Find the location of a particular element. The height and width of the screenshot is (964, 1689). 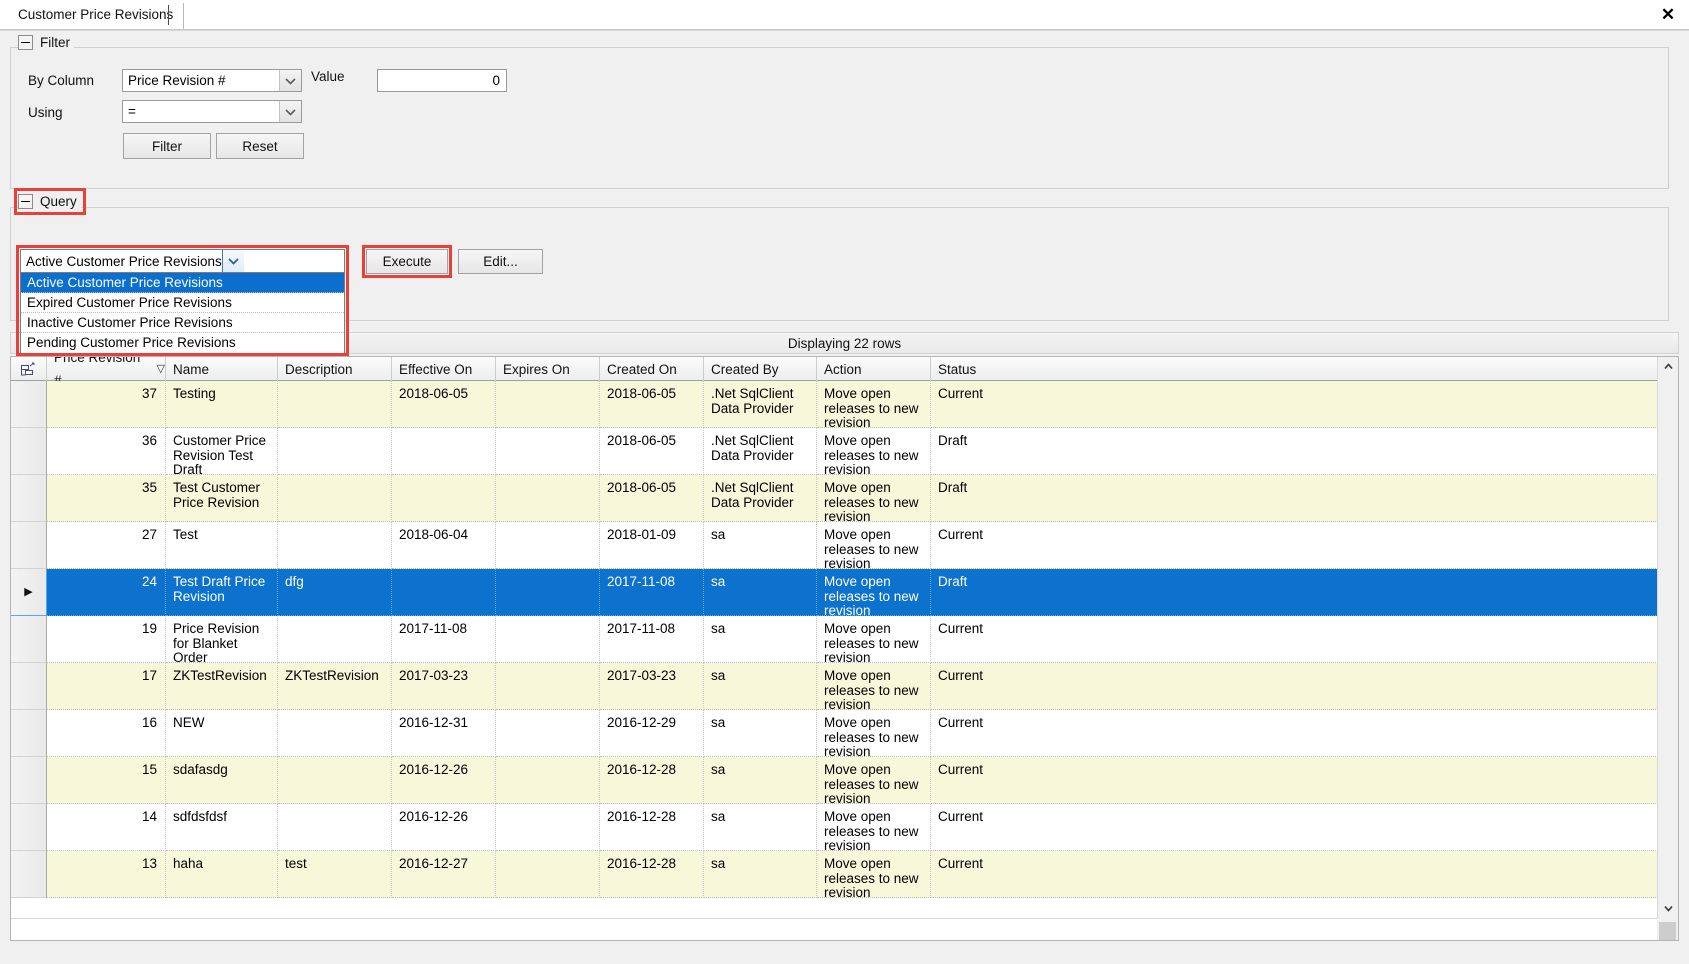

cell-price-revision: 17 is located at coordinates (106, 686).